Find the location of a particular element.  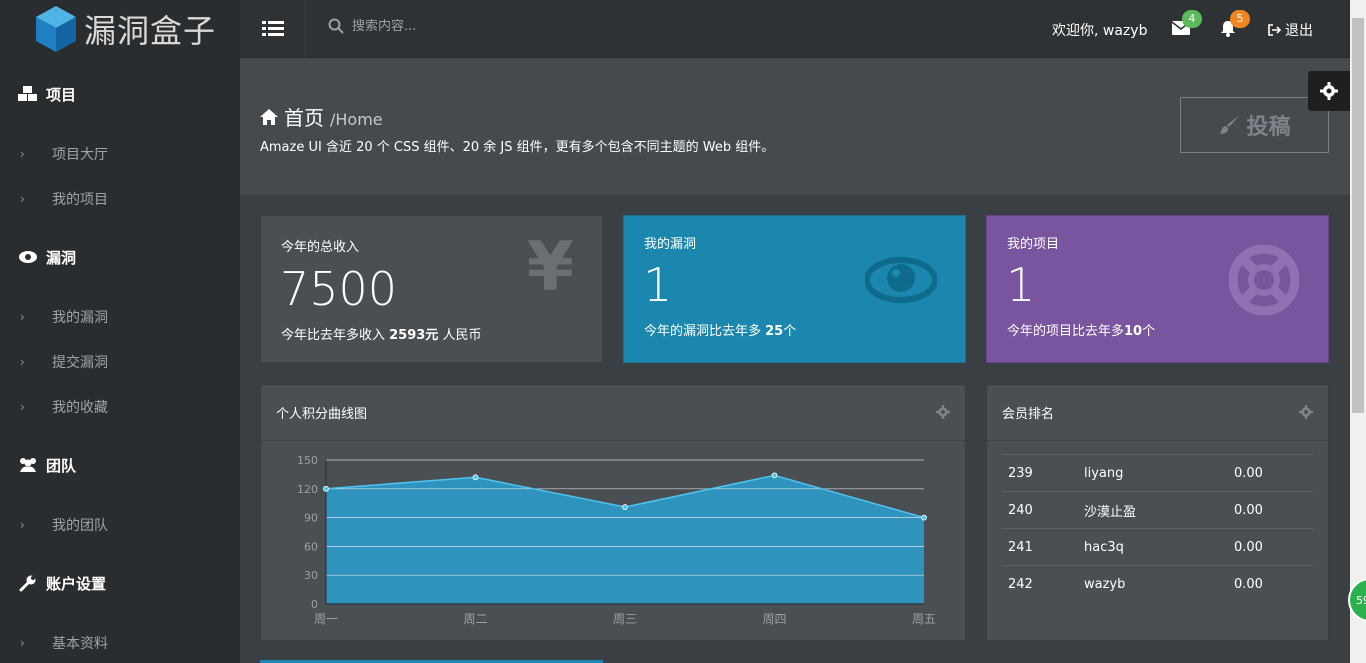

x-tick-label: 周三 is located at coordinates (625, 619).